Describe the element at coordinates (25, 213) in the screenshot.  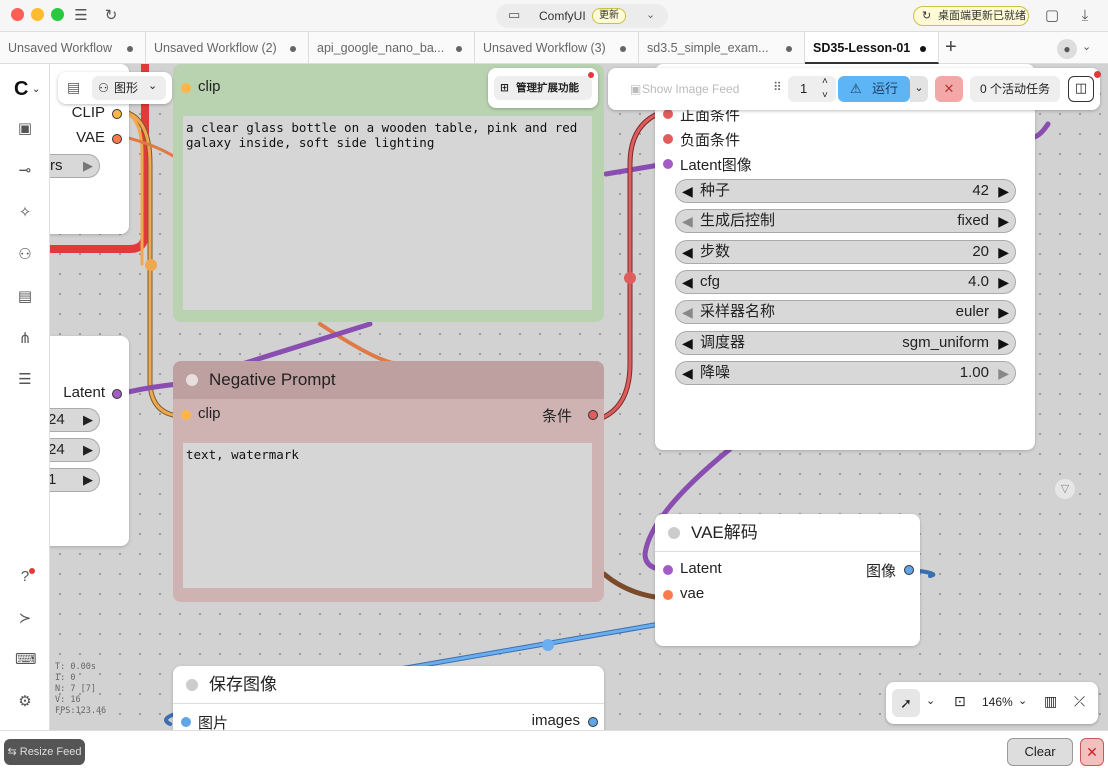
I see `model-library-icon: ✧` at that location.